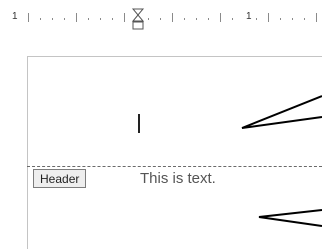 Image resolution: width=322 pixels, height=249 pixels. What do you see at coordinates (281, 112) in the screenshot?
I see `upper-callout-line` at bounding box center [281, 112].